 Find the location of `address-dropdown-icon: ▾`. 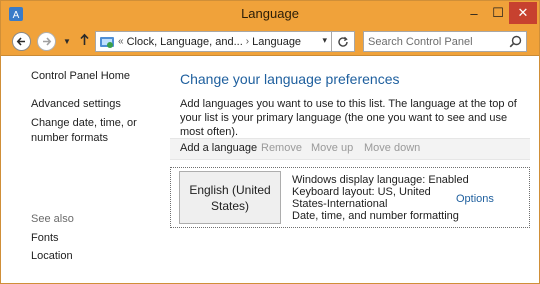

address-dropdown-icon: ▾ is located at coordinates (324, 40).